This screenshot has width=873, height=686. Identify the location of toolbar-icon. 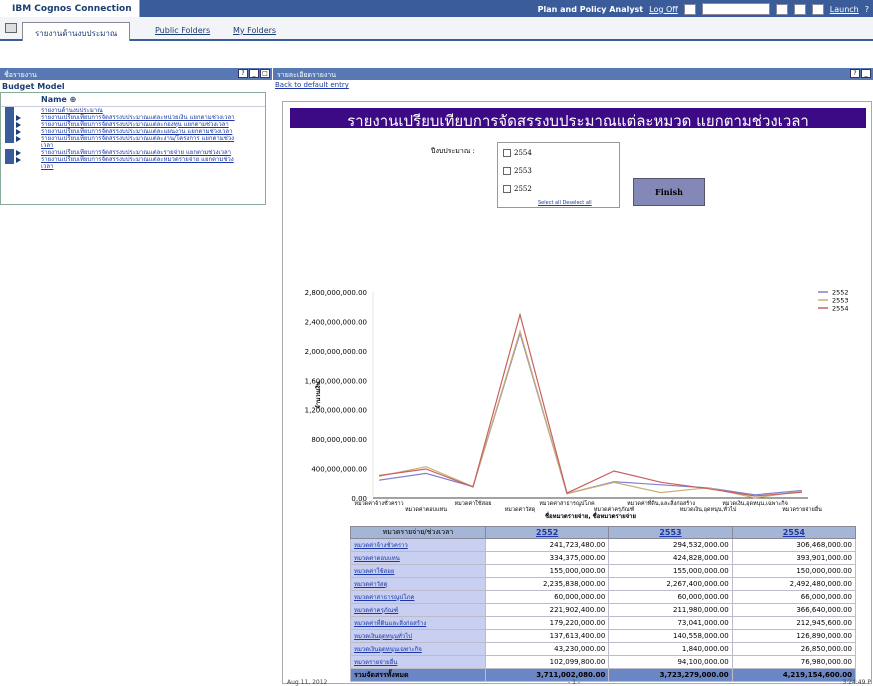
(689, 9).